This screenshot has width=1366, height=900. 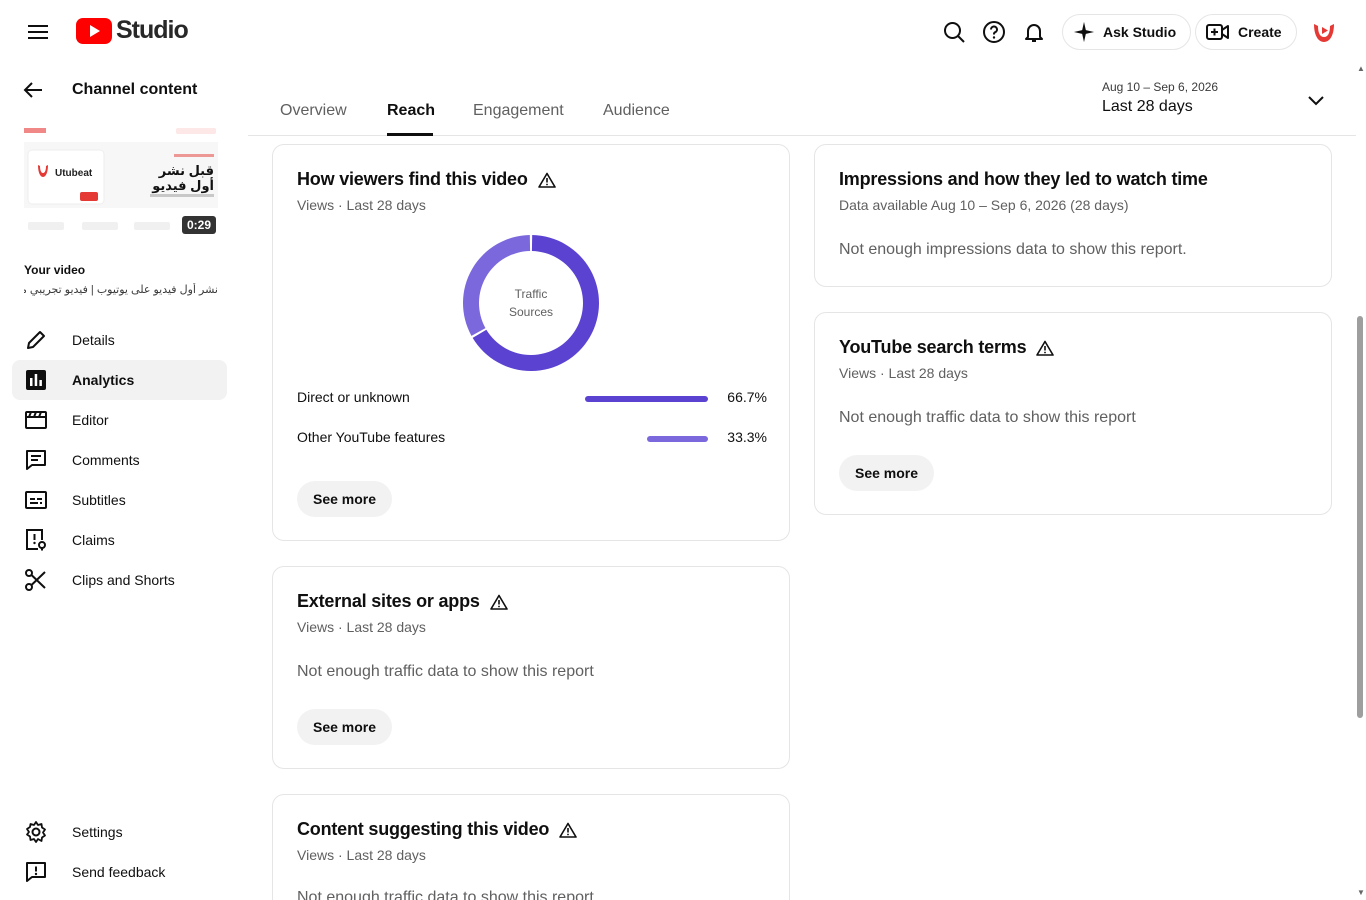 I want to click on thumbnail-arabic-line1: قبل نشر, so click(x=186, y=170).